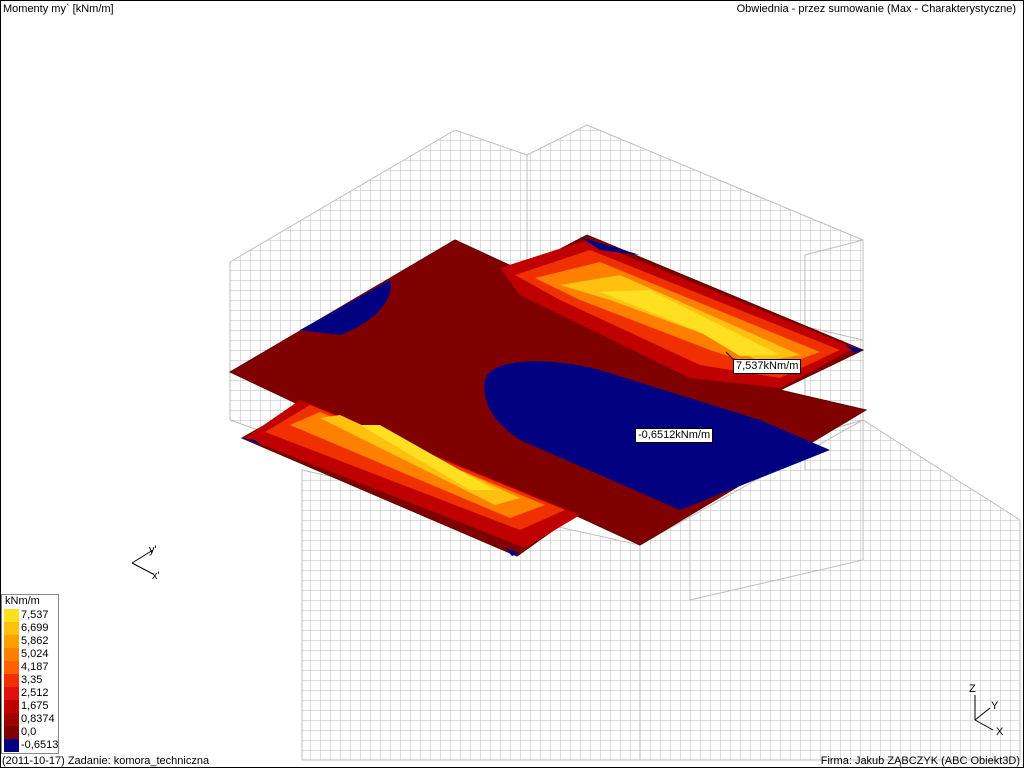  Describe the element at coordinates (58, 9) in the screenshot. I see `result-title: Momenty my` [kNm/m]` at that location.